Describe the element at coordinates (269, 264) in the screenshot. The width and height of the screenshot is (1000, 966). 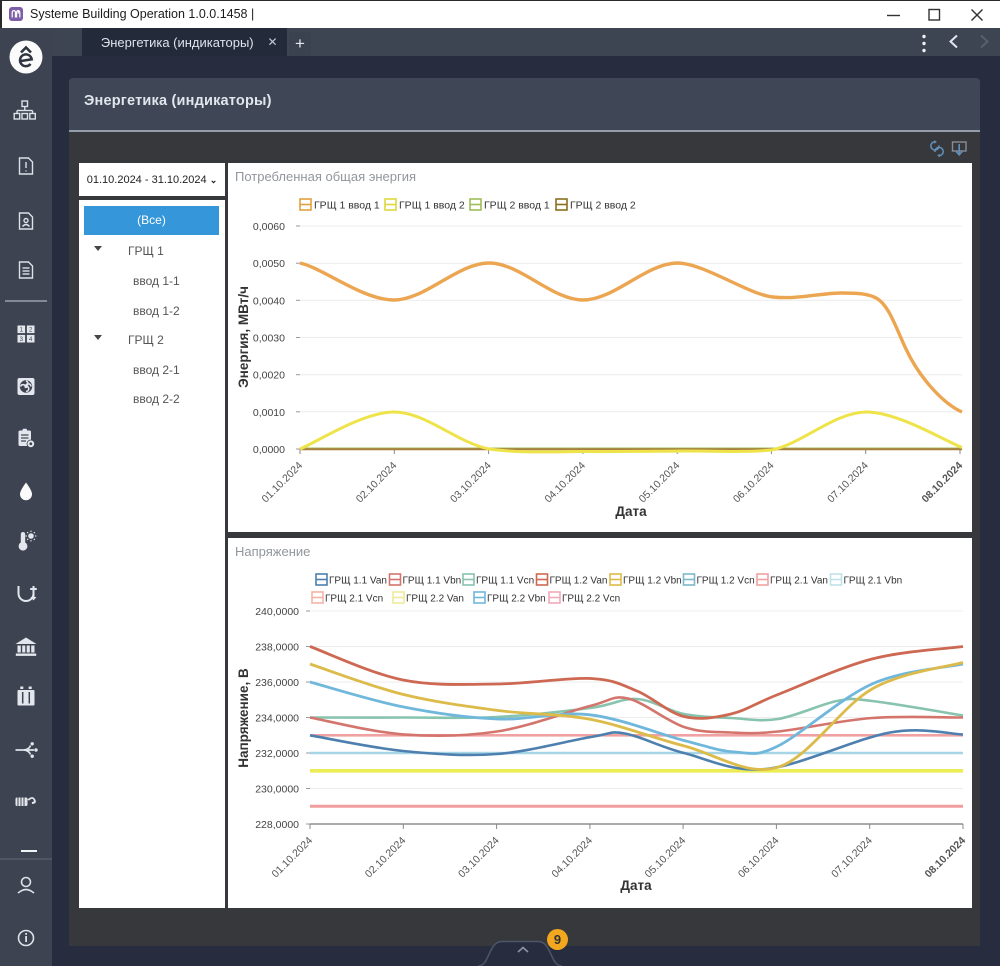
I see `svg-text: 0,0050` at that location.